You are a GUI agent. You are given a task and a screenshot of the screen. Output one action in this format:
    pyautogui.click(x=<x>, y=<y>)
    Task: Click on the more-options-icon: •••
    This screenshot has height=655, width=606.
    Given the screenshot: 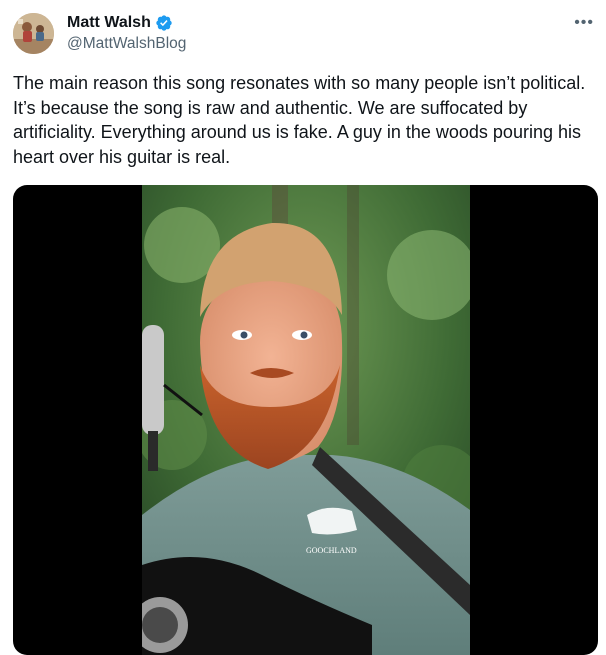 What is the action you would take?
    pyautogui.click(x=584, y=23)
    